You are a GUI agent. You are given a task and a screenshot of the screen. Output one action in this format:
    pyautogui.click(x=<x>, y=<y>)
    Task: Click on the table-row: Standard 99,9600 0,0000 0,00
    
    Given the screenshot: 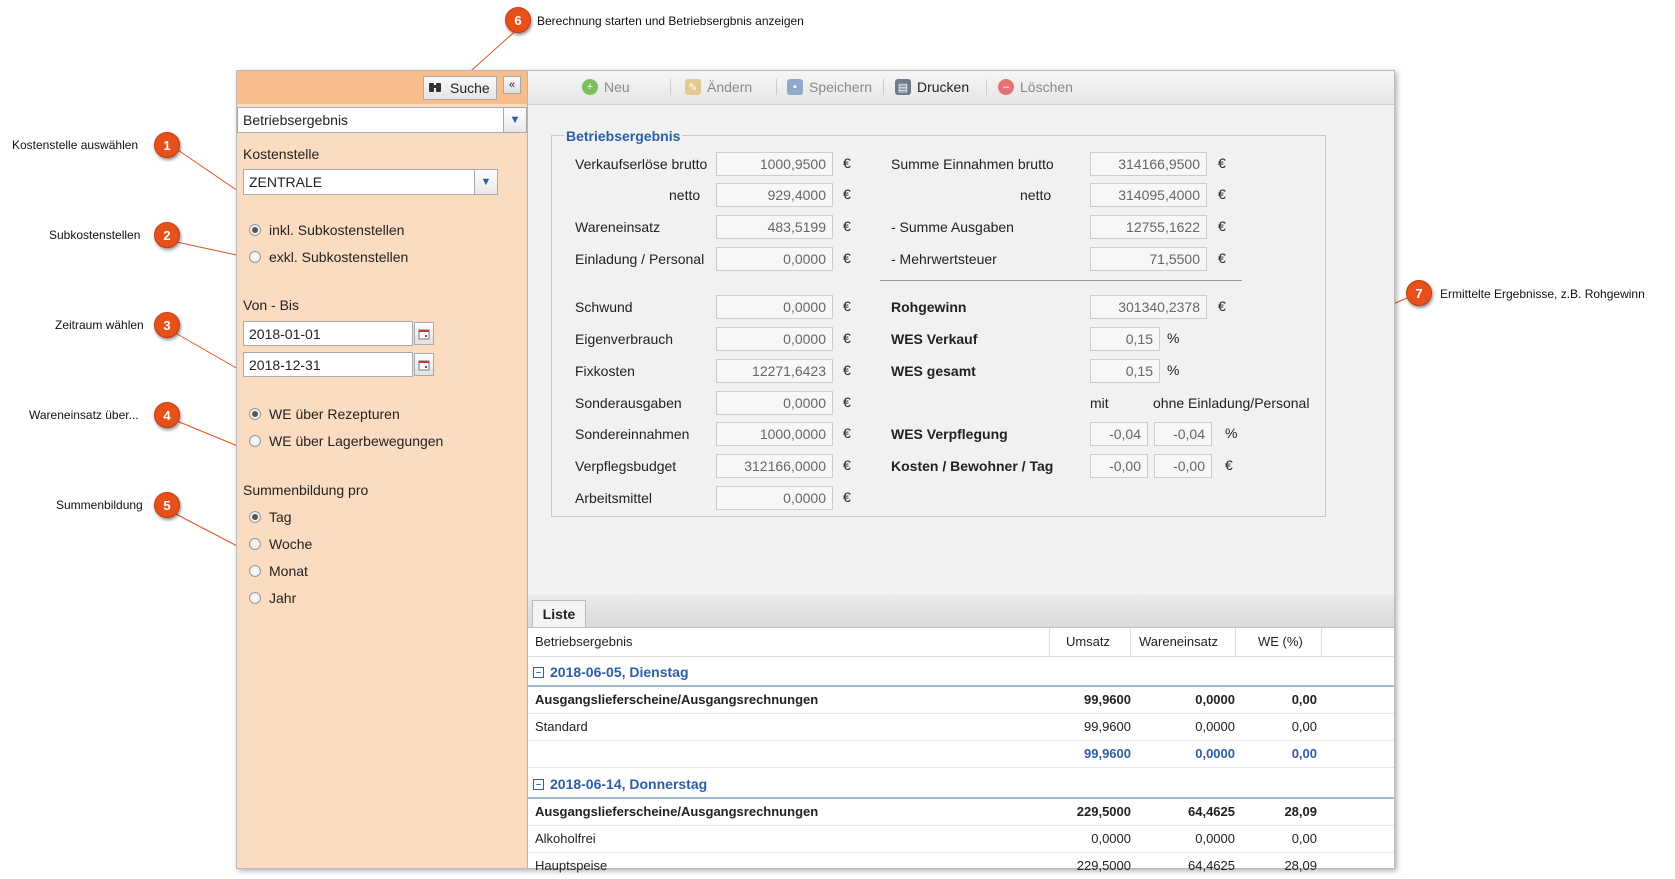 What is the action you would take?
    pyautogui.click(x=961, y=727)
    